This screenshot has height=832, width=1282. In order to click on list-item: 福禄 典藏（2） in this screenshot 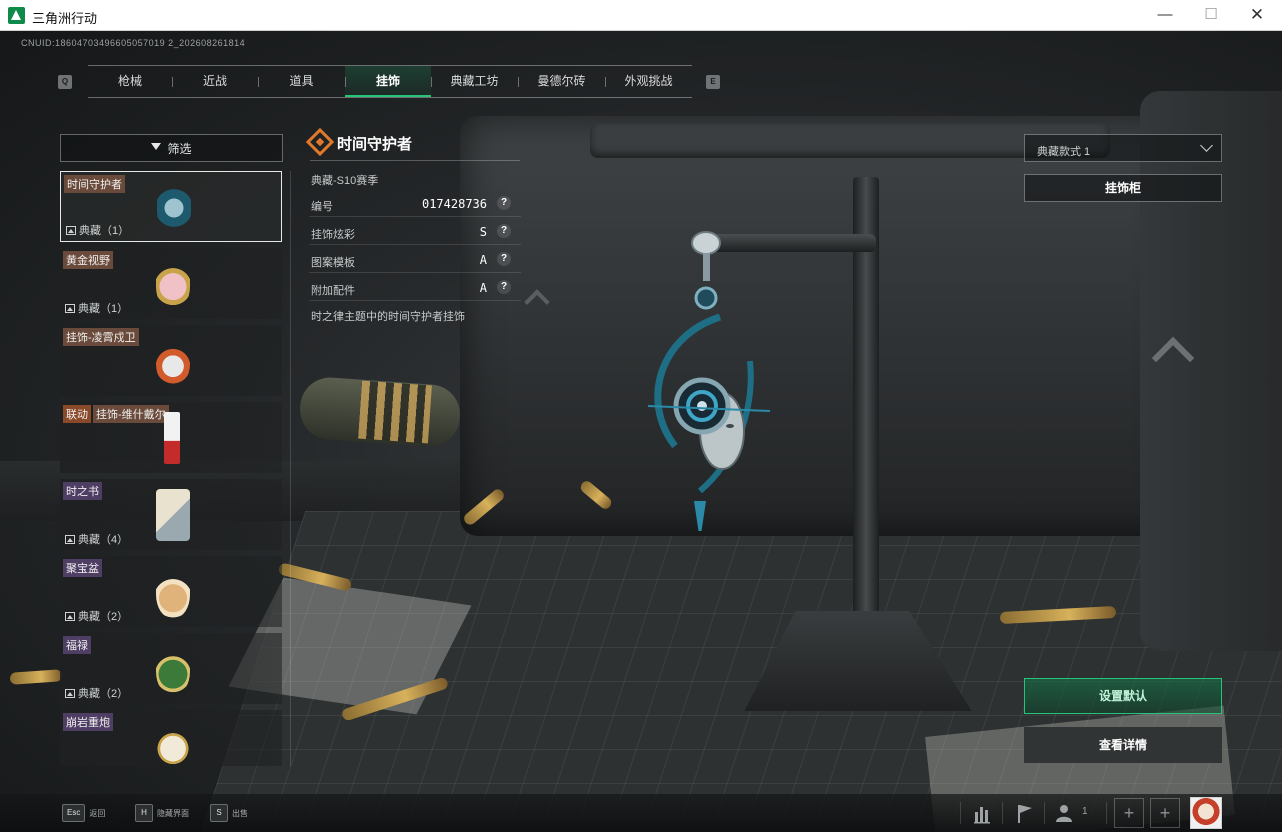, I will do `click(171, 668)`.